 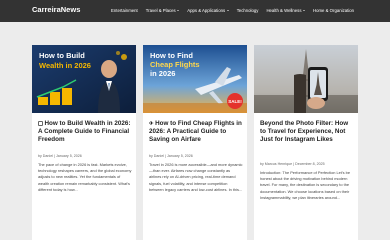 I want to click on nav-item-health-wellness: Health & Wellness, so click(x=285, y=10).